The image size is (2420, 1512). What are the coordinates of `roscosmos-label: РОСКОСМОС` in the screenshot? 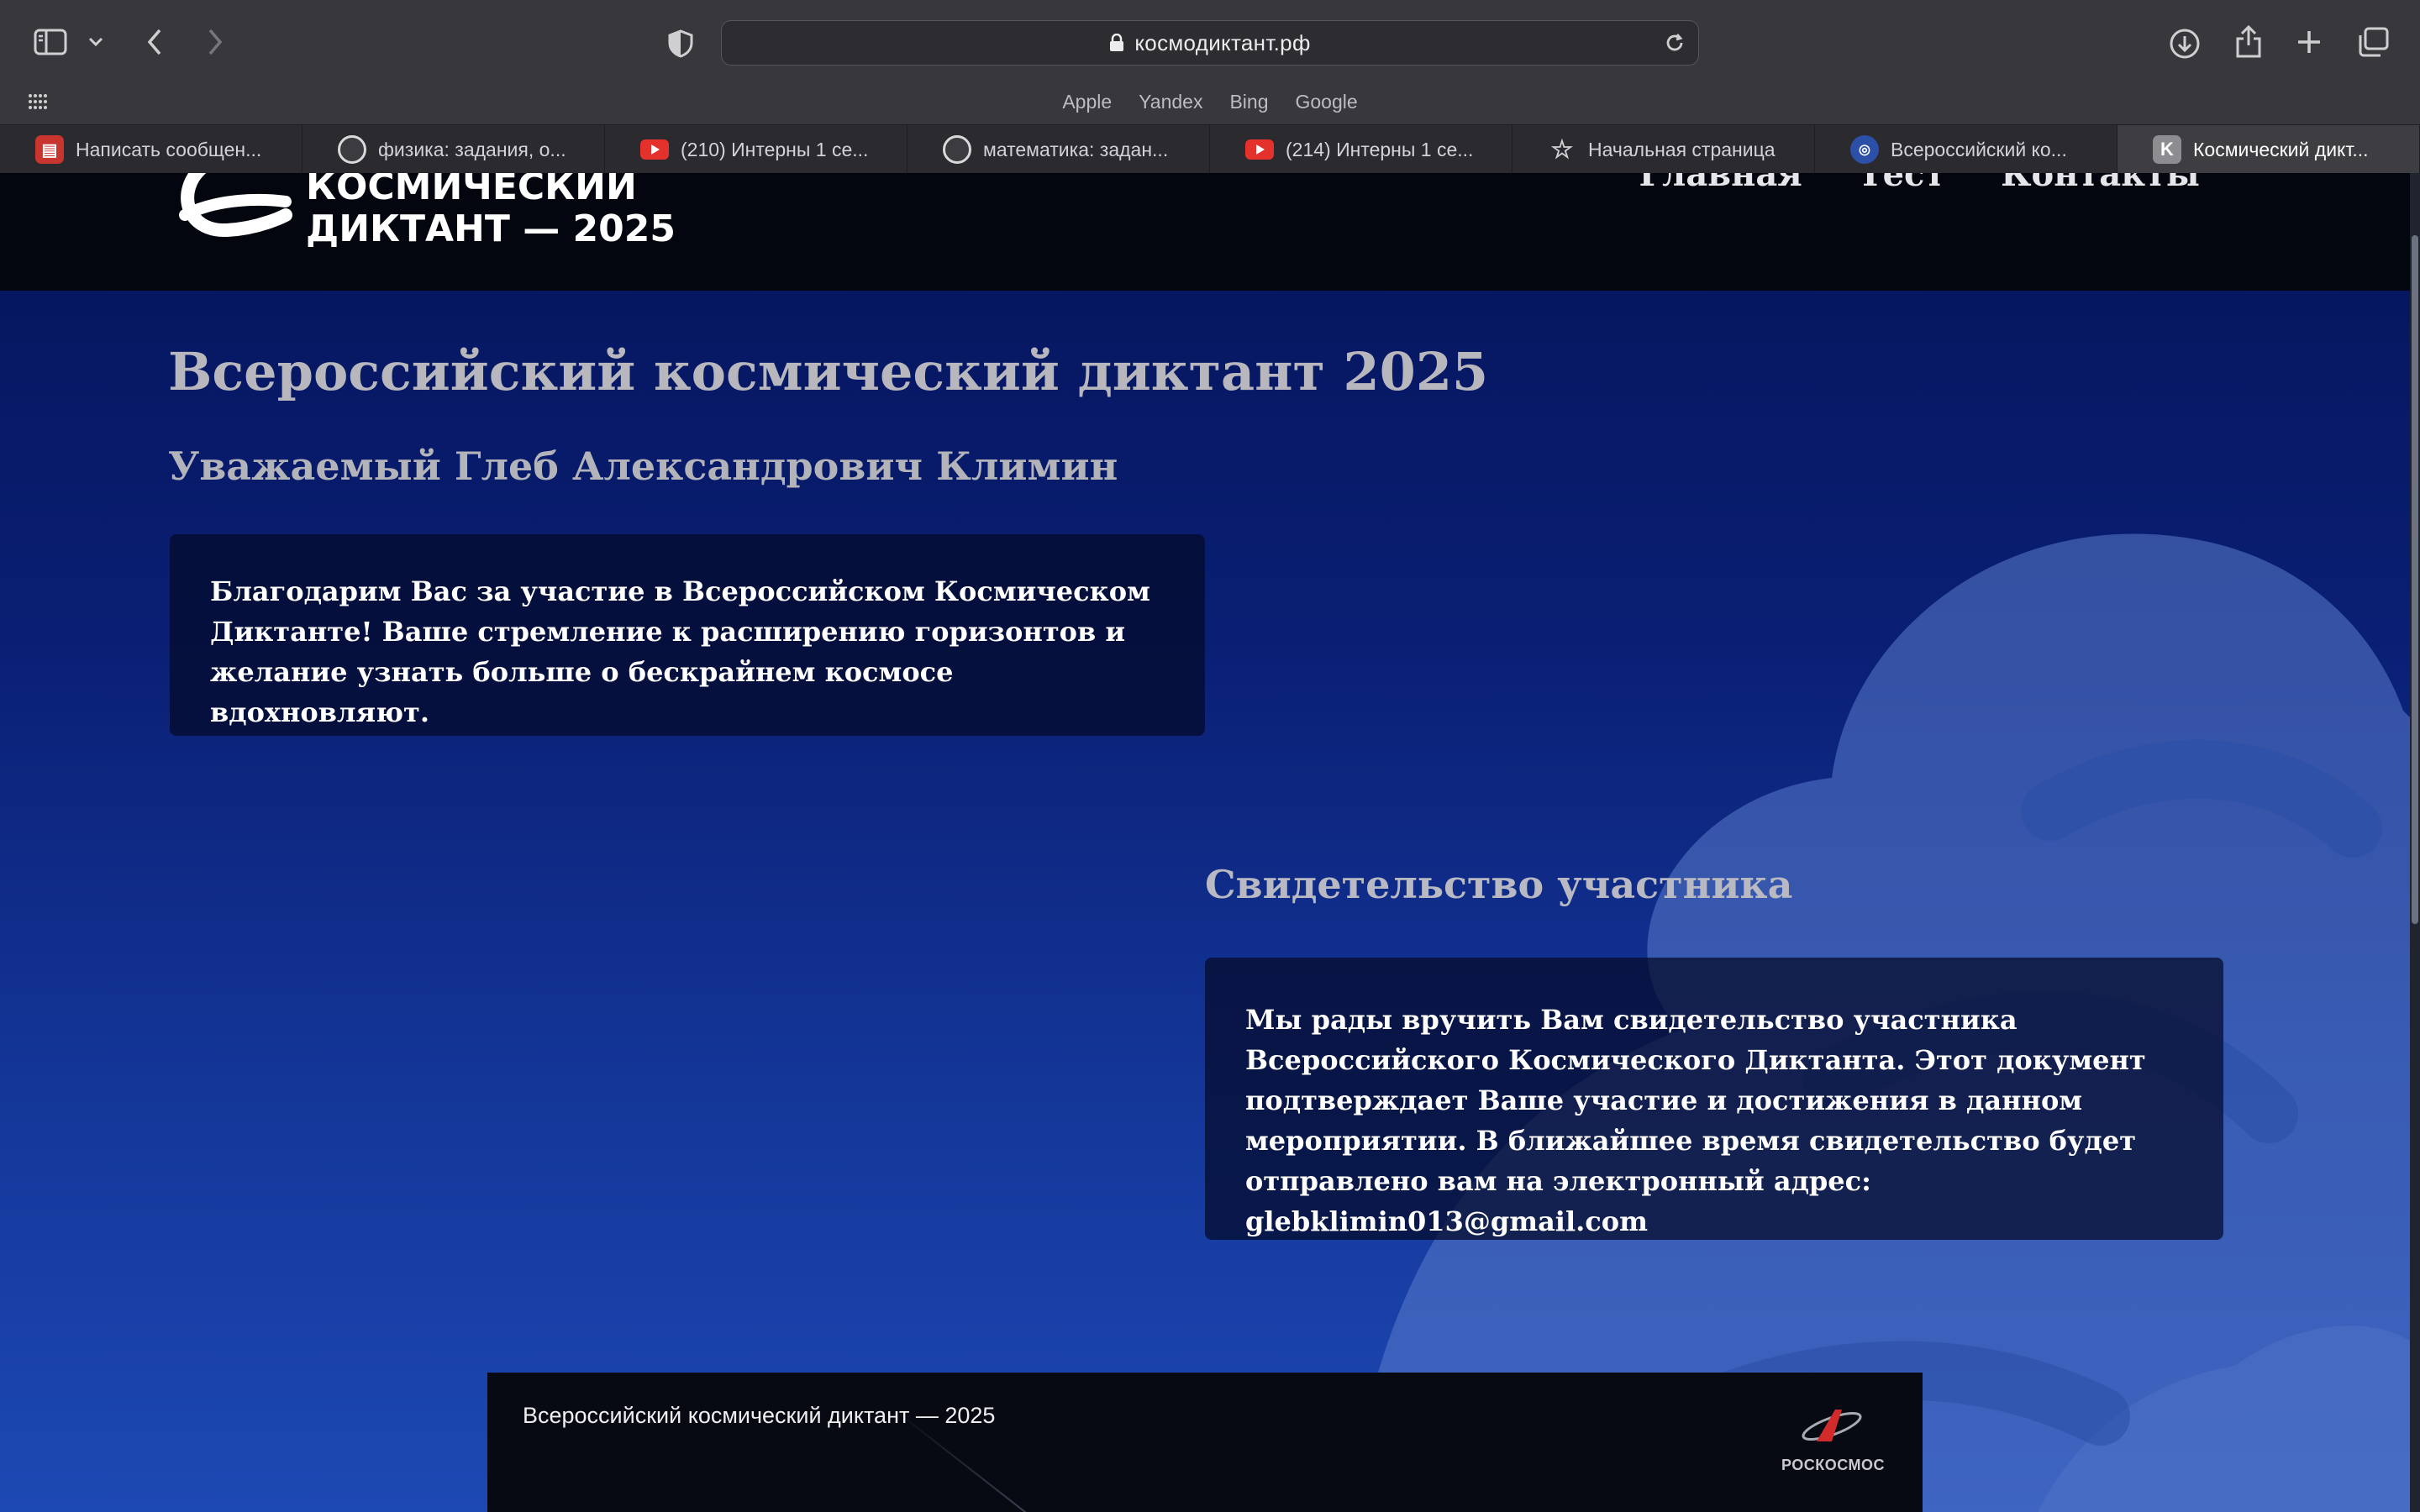 It's located at (1833, 1465).